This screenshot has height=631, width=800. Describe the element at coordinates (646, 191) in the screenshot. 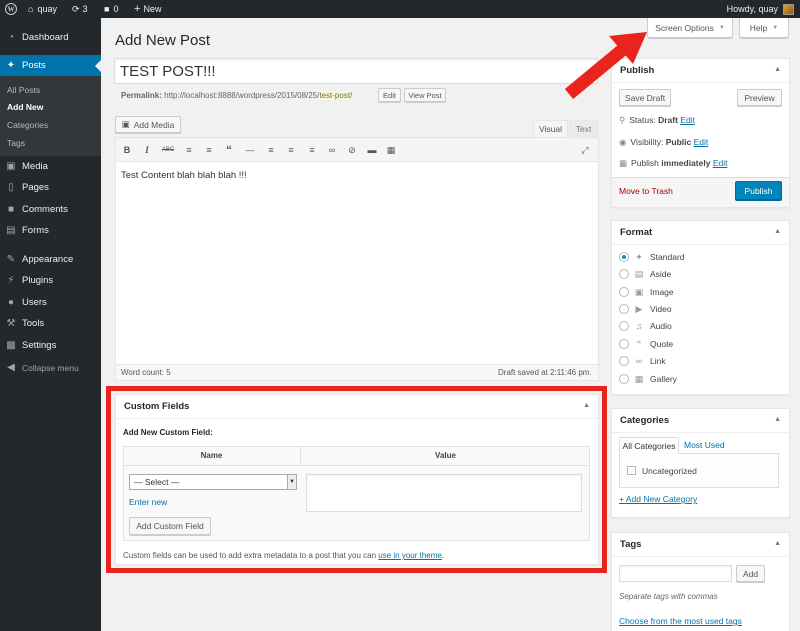

I see `move-to-trash-link: Move to Trash` at that location.